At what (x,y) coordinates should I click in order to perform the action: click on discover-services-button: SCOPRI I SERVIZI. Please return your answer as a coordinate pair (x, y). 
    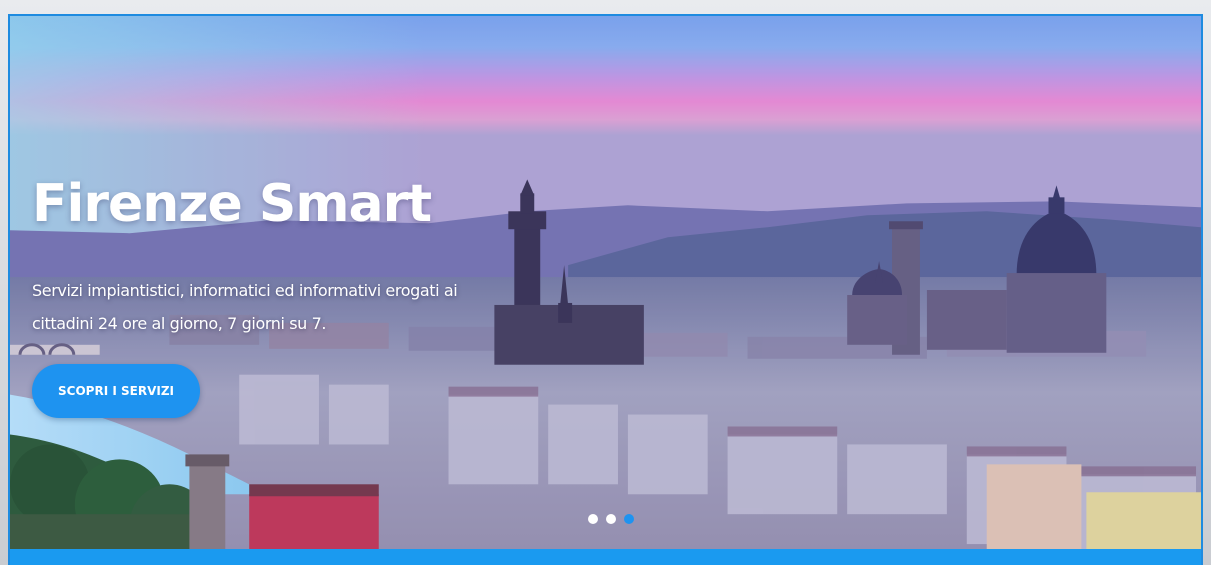
    Looking at the image, I should click on (116, 391).